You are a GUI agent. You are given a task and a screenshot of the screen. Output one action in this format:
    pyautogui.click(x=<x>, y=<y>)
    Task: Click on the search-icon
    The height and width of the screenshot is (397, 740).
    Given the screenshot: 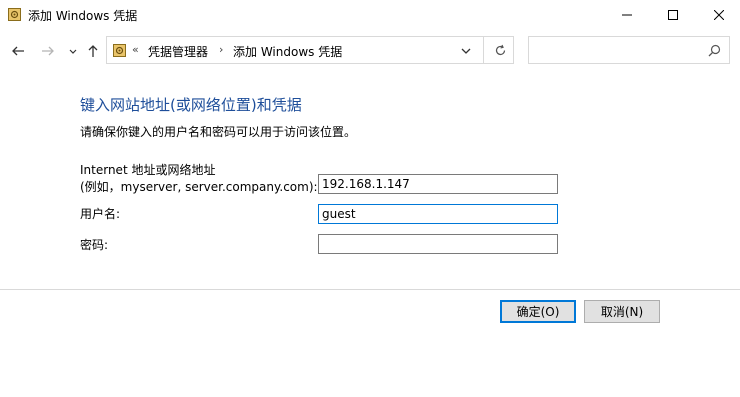 What is the action you would take?
    pyautogui.click(x=714, y=50)
    